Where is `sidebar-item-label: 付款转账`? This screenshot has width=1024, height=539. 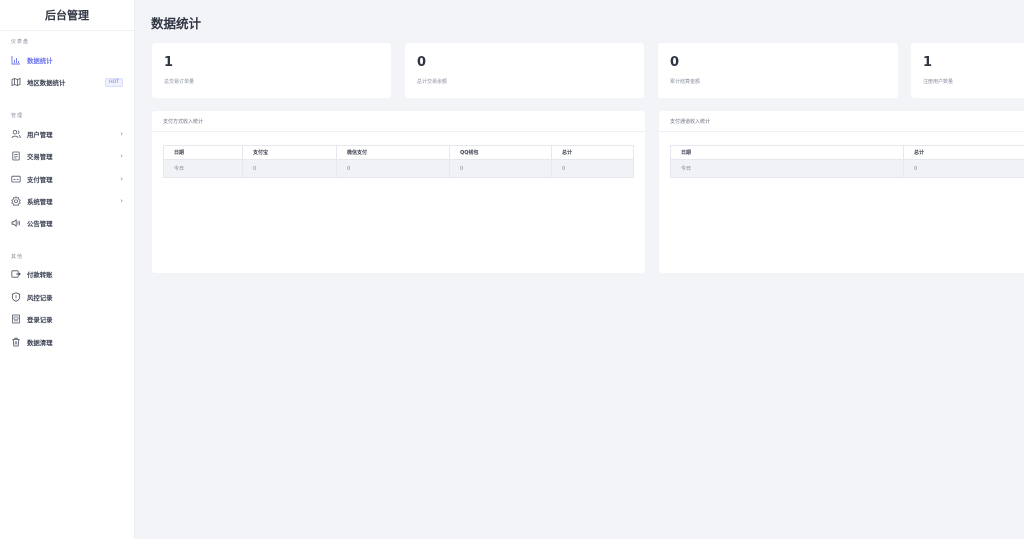
sidebar-item-label: 付款转账 is located at coordinates (40, 274).